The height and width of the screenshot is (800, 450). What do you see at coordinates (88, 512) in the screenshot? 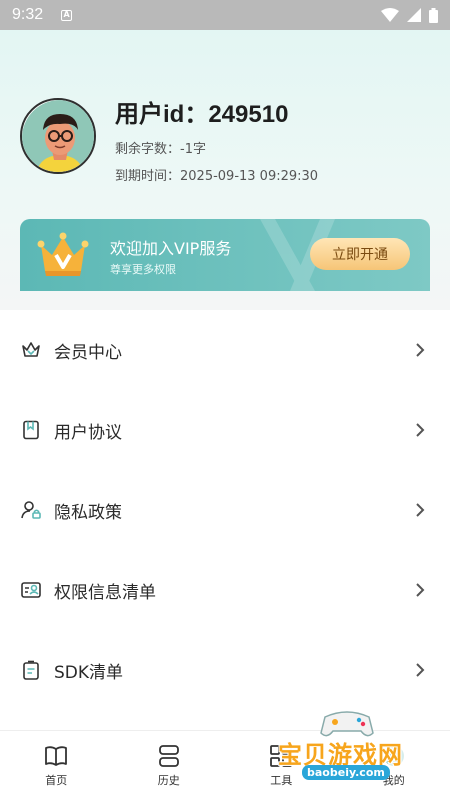
I see `menu-item-label: 隐私政策` at bounding box center [88, 512].